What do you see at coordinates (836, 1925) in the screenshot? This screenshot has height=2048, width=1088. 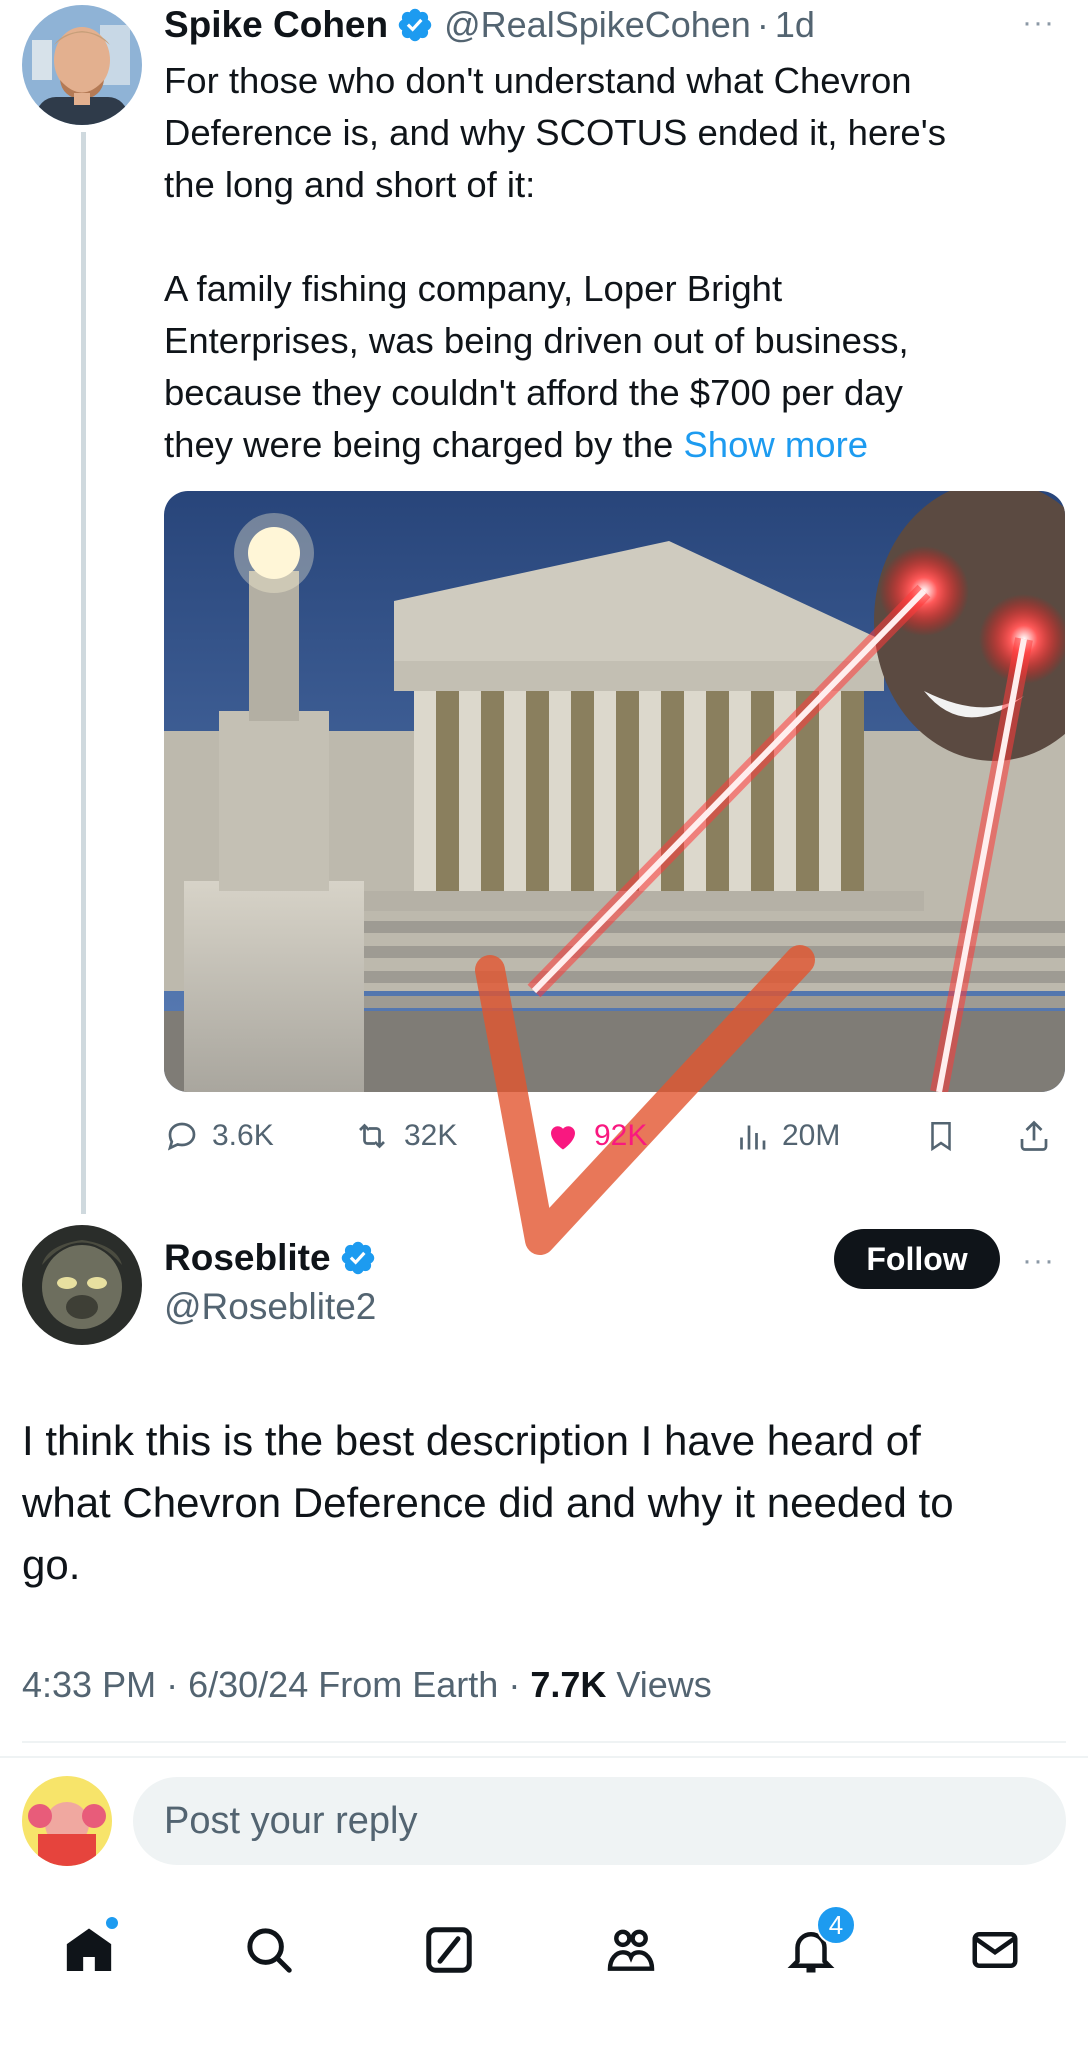 I see `notifications-badge: 4` at bounding box center [836, 1925].